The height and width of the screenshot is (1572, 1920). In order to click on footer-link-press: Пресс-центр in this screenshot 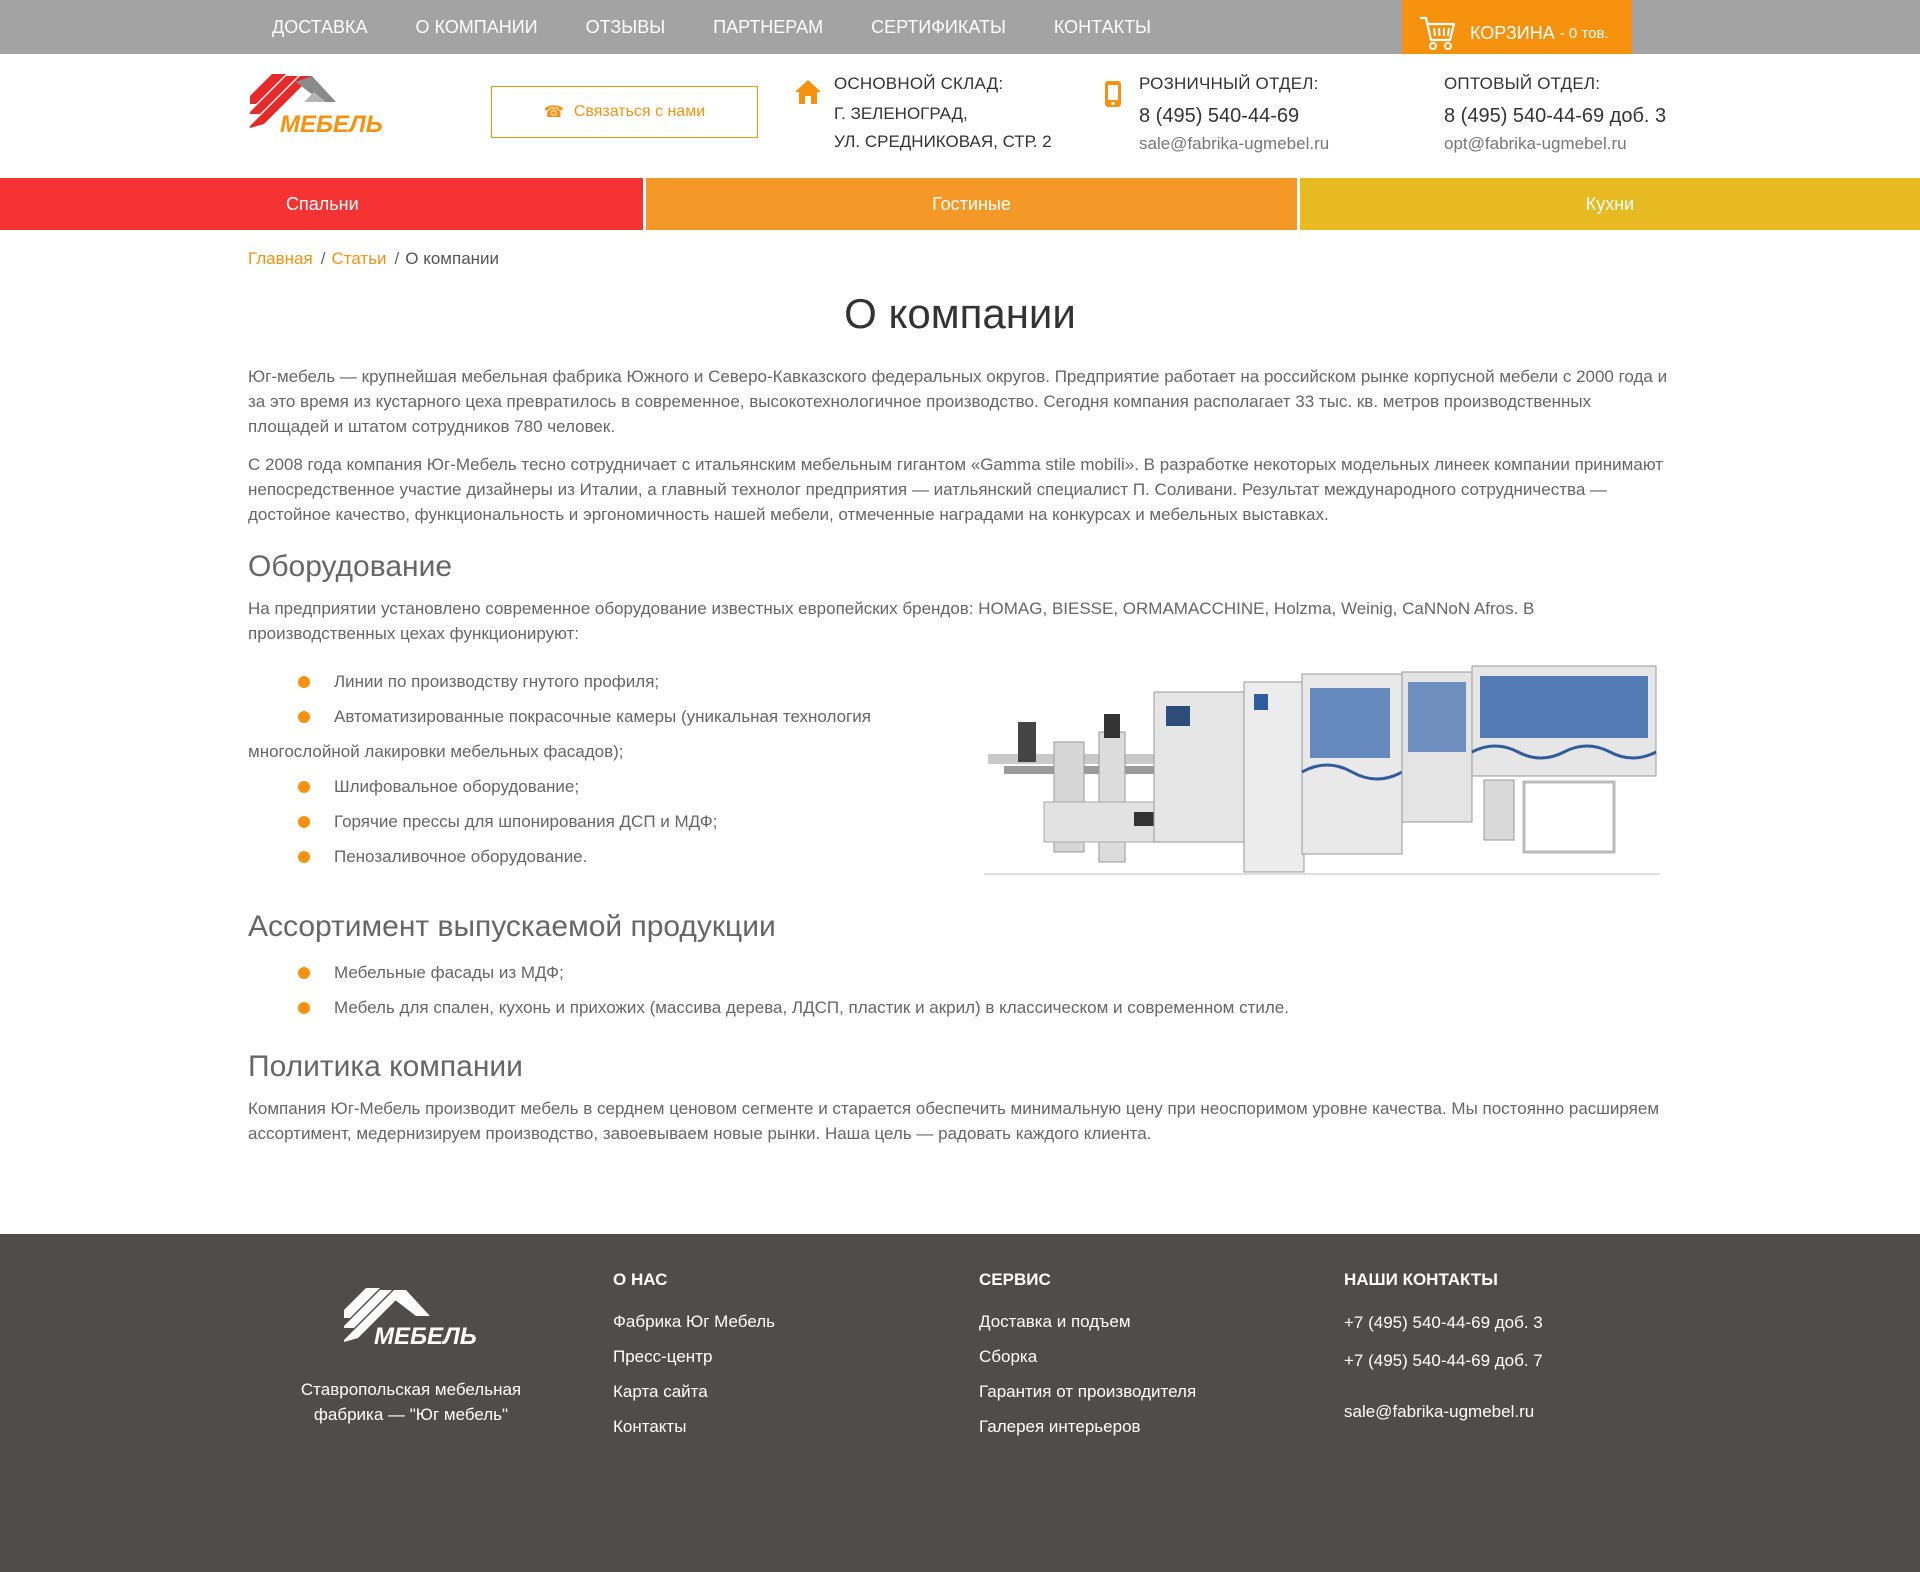, I will do `click(694, 1356)`.